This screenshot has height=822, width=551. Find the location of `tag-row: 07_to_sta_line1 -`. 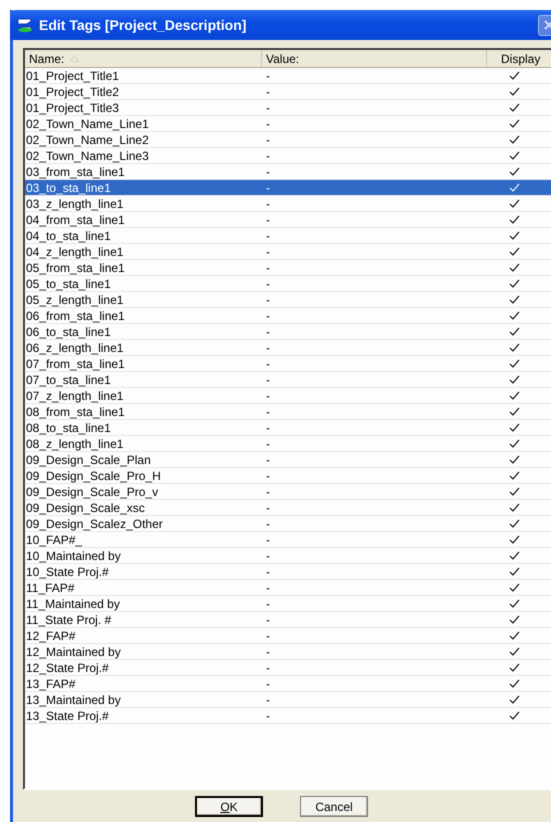

tag-row: 07_to_sta_line1 - is located at coordinates (288, 380).